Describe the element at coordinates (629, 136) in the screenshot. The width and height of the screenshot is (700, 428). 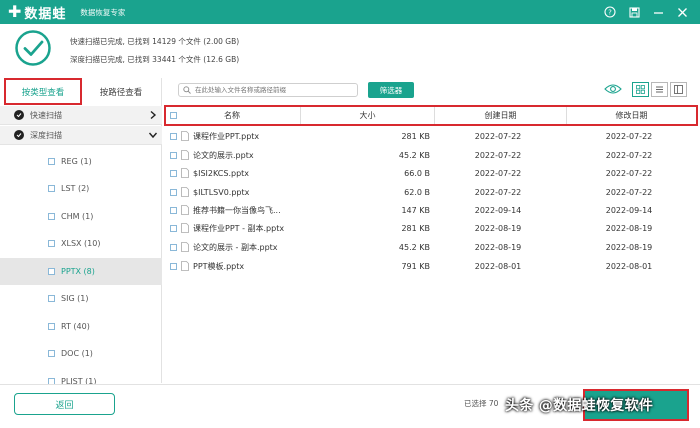
I see `file-modified: 2022-07-22` at that location.